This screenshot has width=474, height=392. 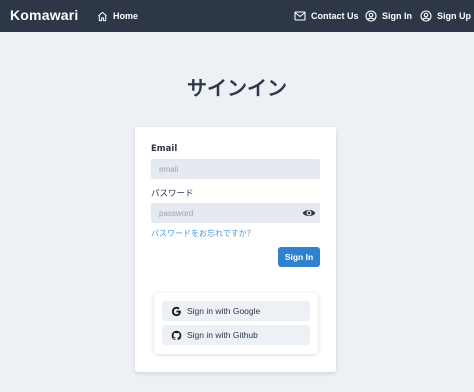 What do you see at coordinates (235, 169) in the screenshot?
I see `email-field` at bounding box center [235, 169].